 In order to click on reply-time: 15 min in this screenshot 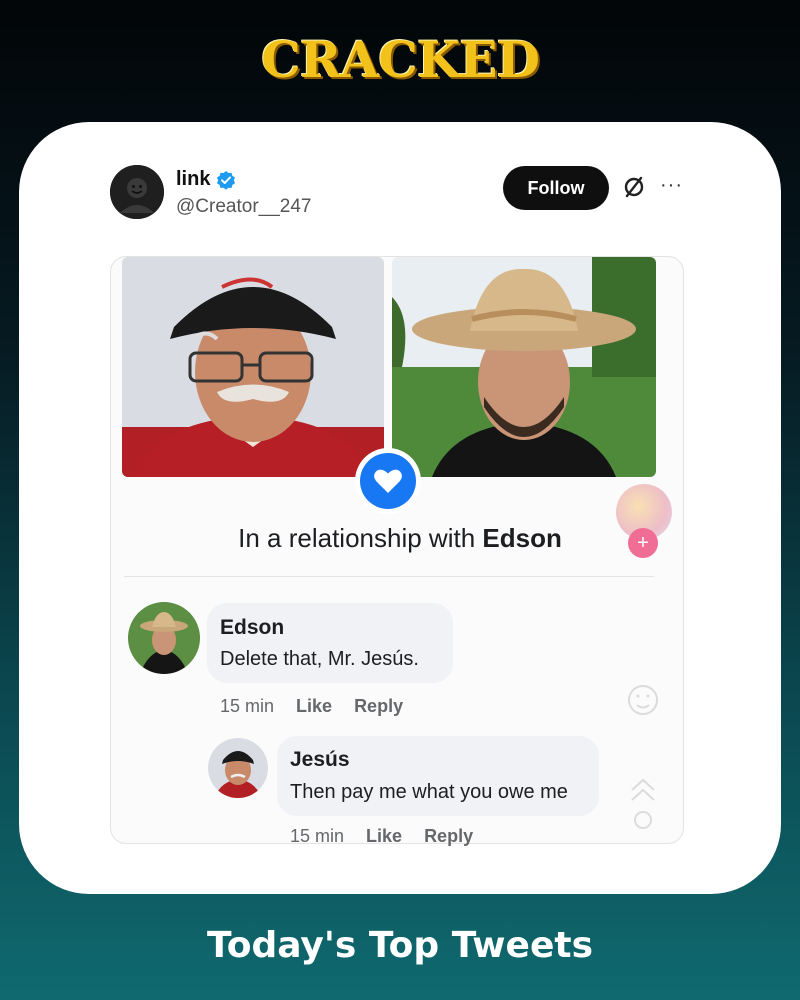, I will do `click(317, 836)`.